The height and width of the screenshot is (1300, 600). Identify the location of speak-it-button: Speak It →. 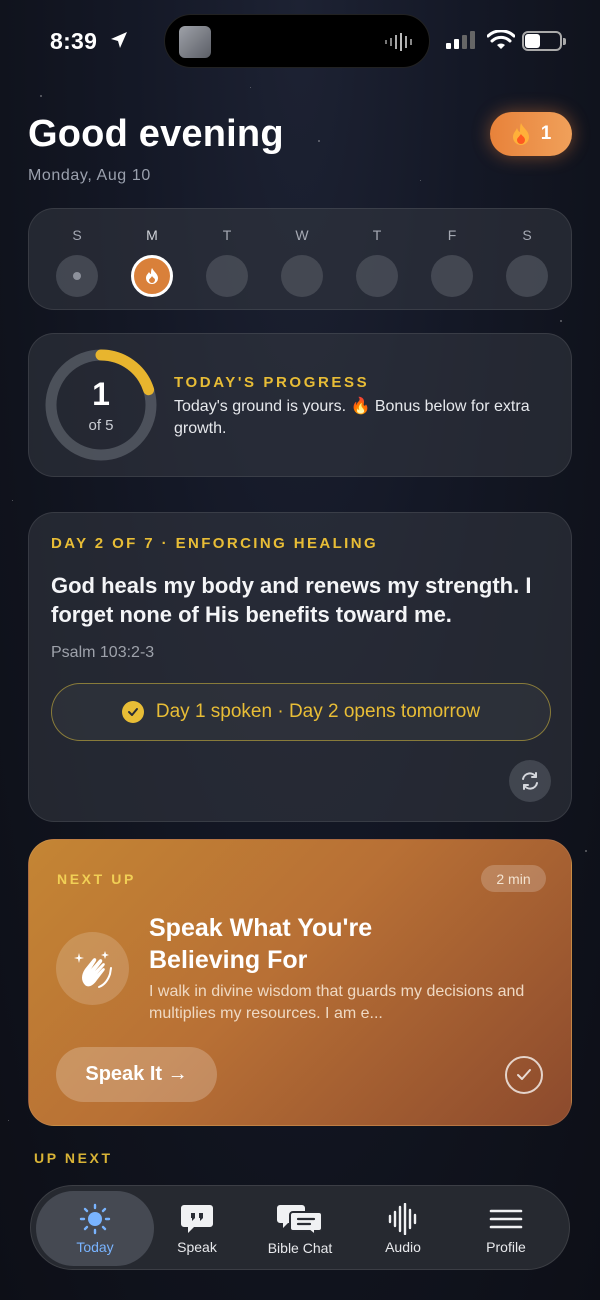
(136, 1074).